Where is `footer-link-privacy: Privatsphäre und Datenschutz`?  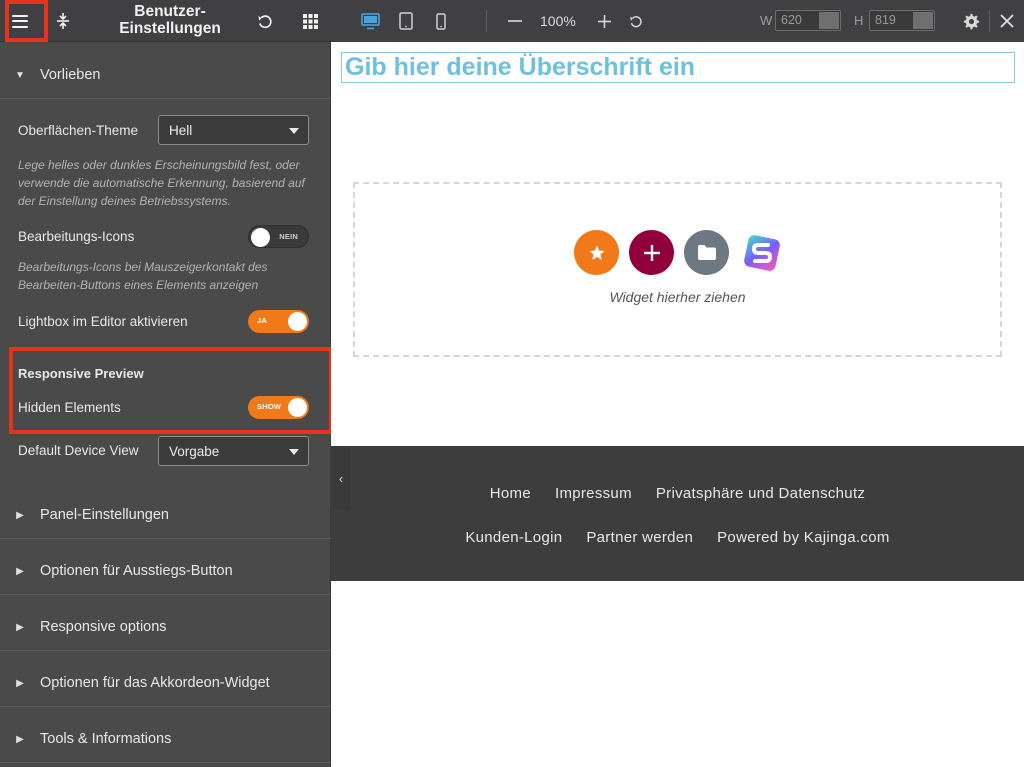
footer-link-privacy: Privatsphäre und Datenschutz is located at coordinates (760, 493).